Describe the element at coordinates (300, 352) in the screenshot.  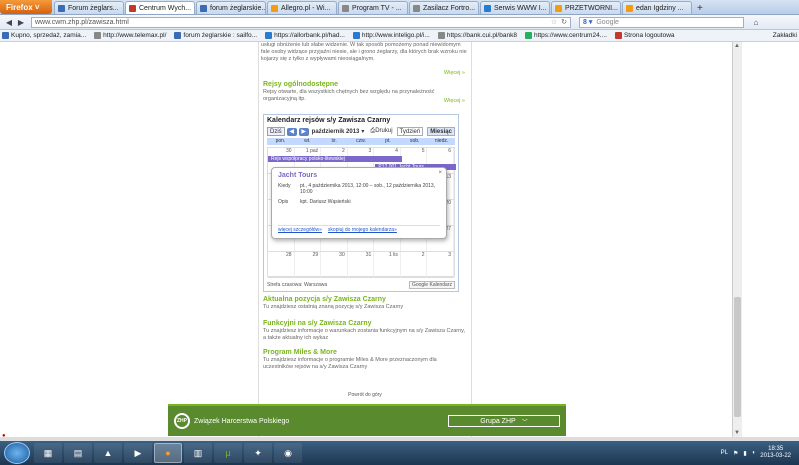
I see `miles-title: Program Miles & More` at that location.